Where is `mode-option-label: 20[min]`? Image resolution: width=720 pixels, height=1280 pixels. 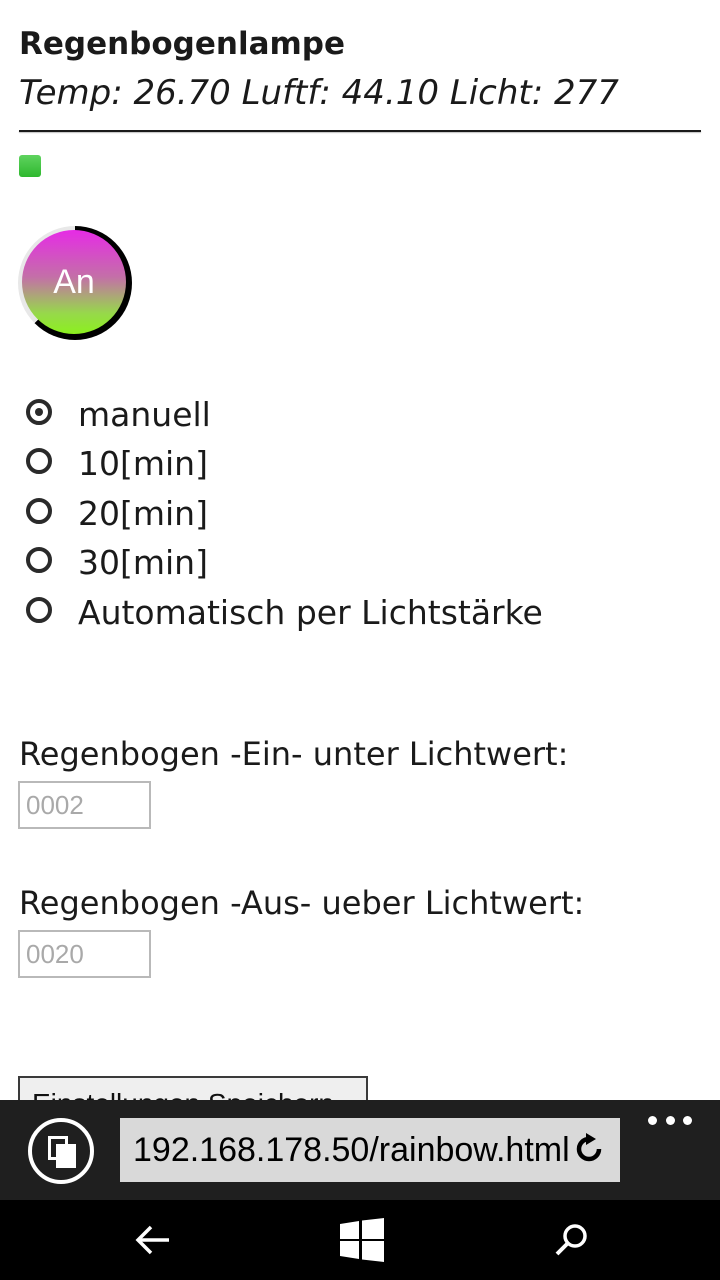
mode-option-label: 20[min] is located at coordinates (143, 513).